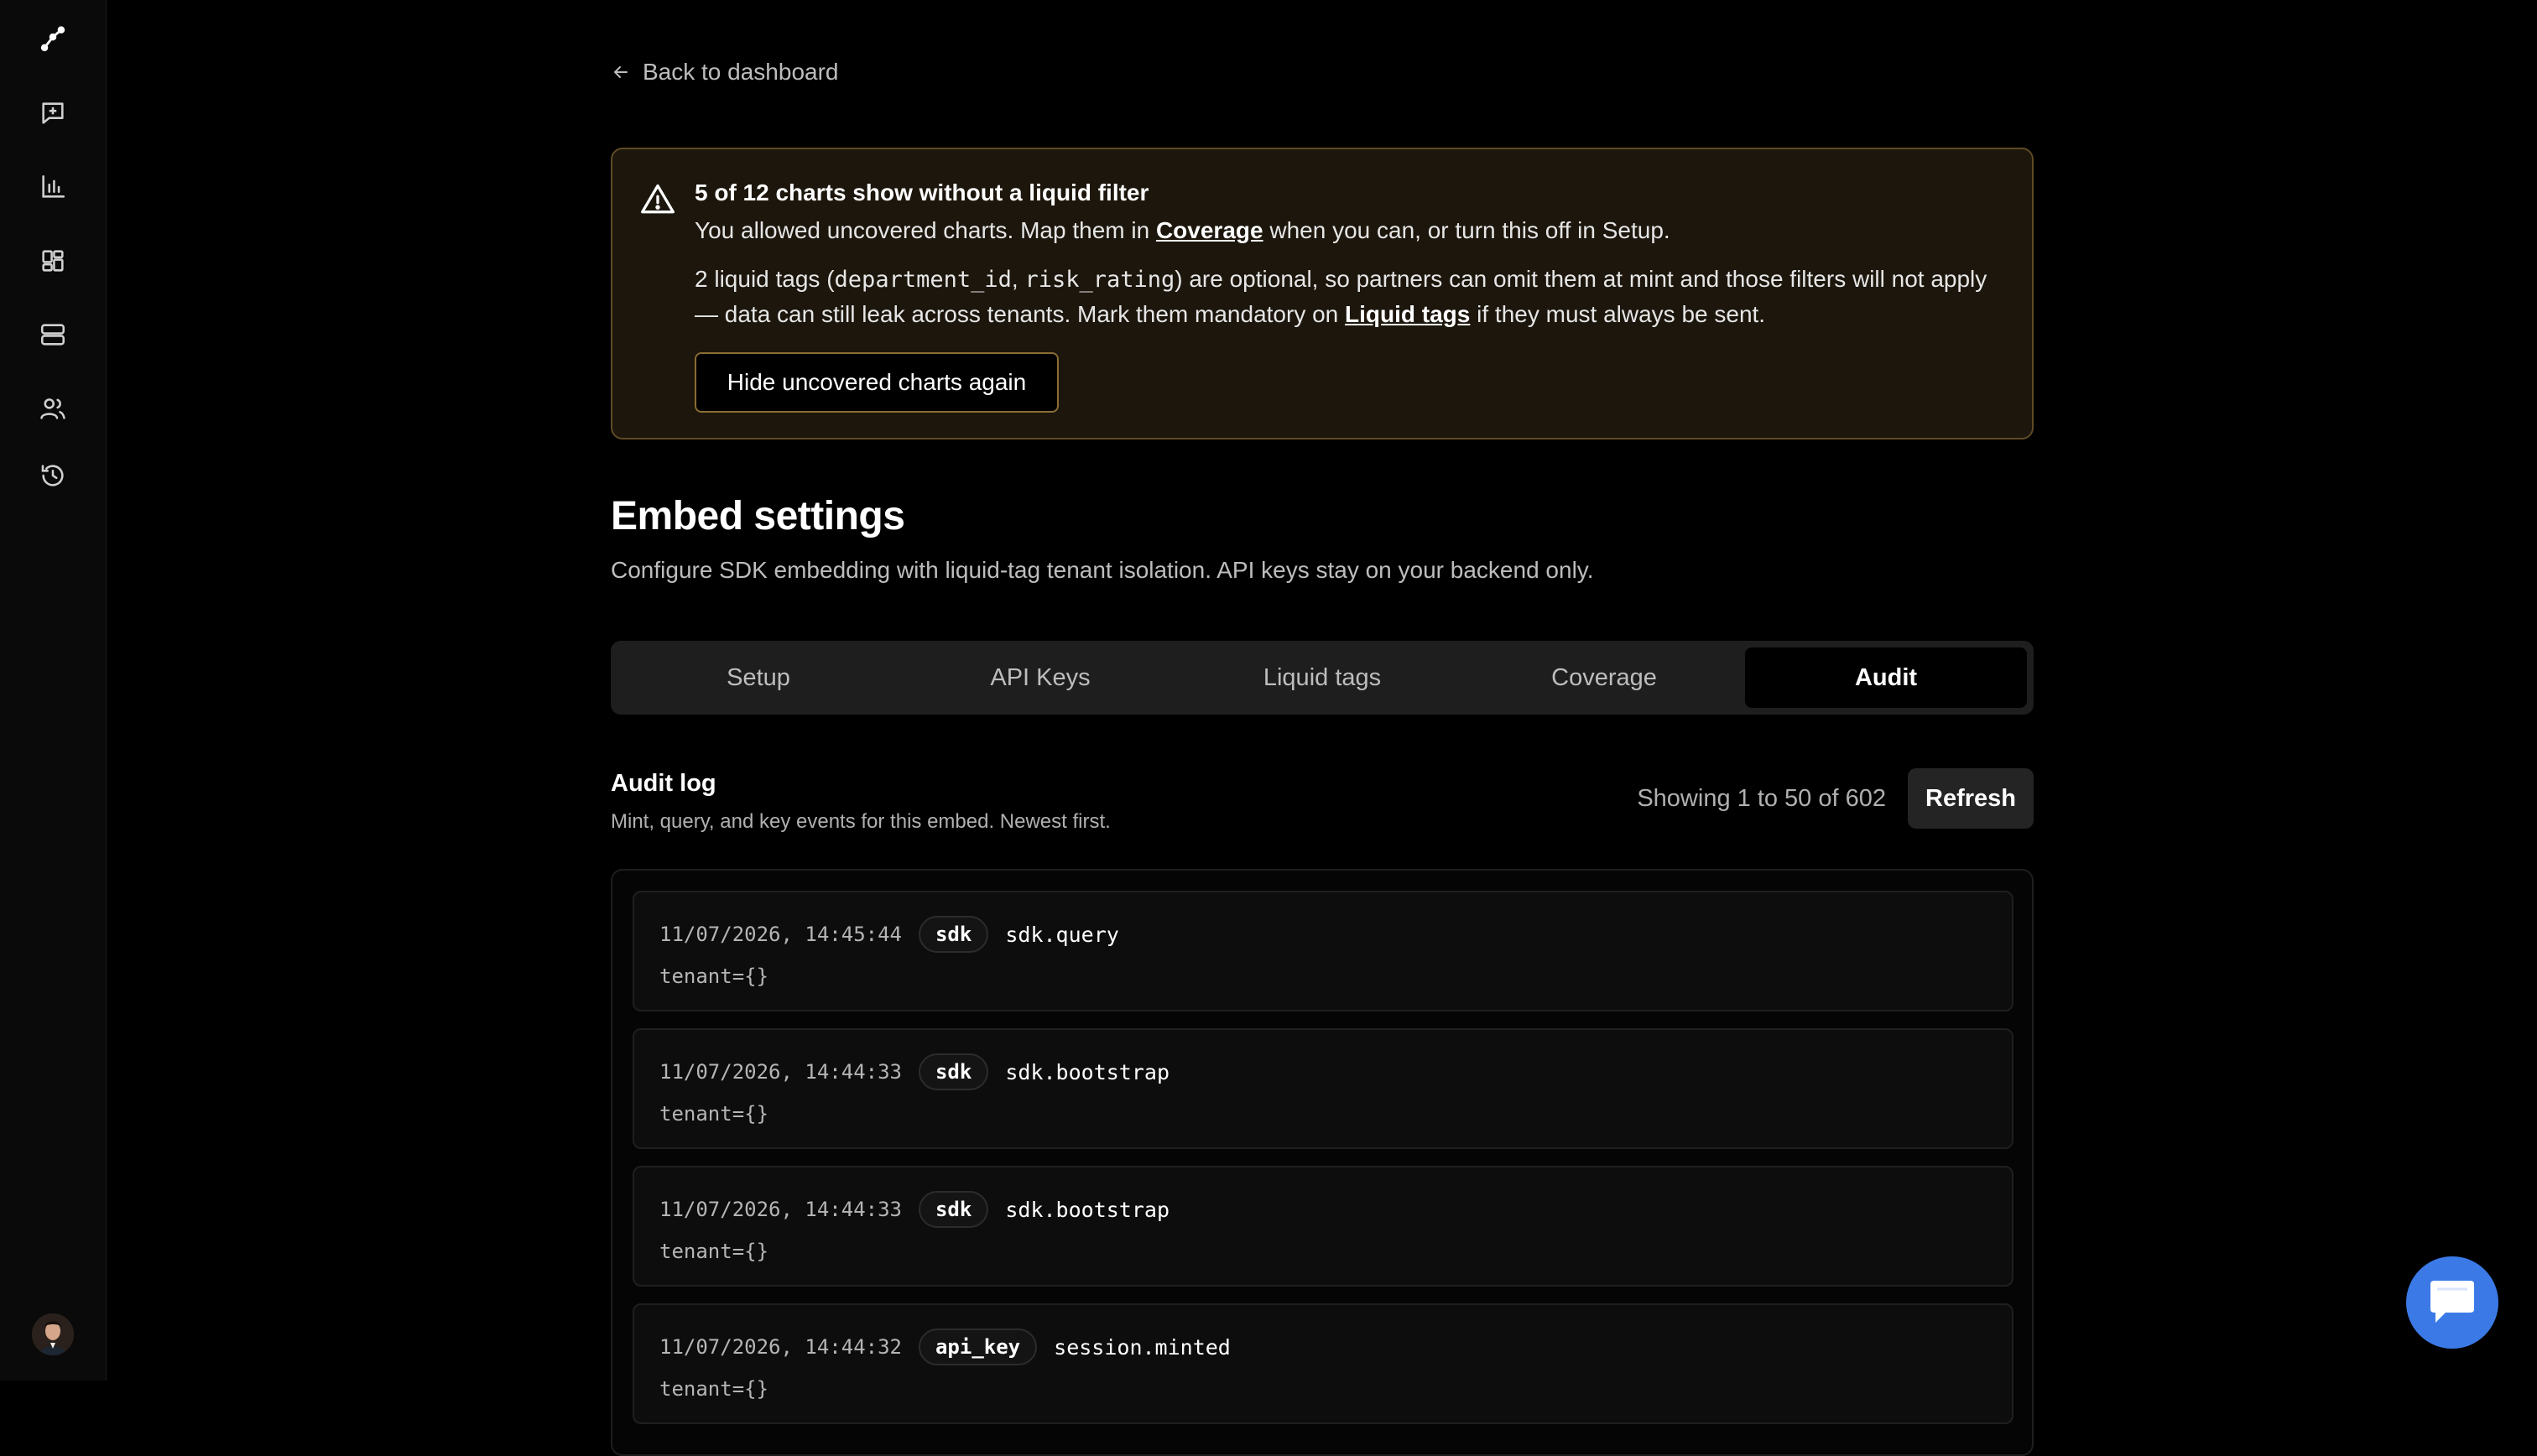  Describe the element at coordinates (53, 261) in the screenshot. I see `dashboard-grid-icon` at that location.